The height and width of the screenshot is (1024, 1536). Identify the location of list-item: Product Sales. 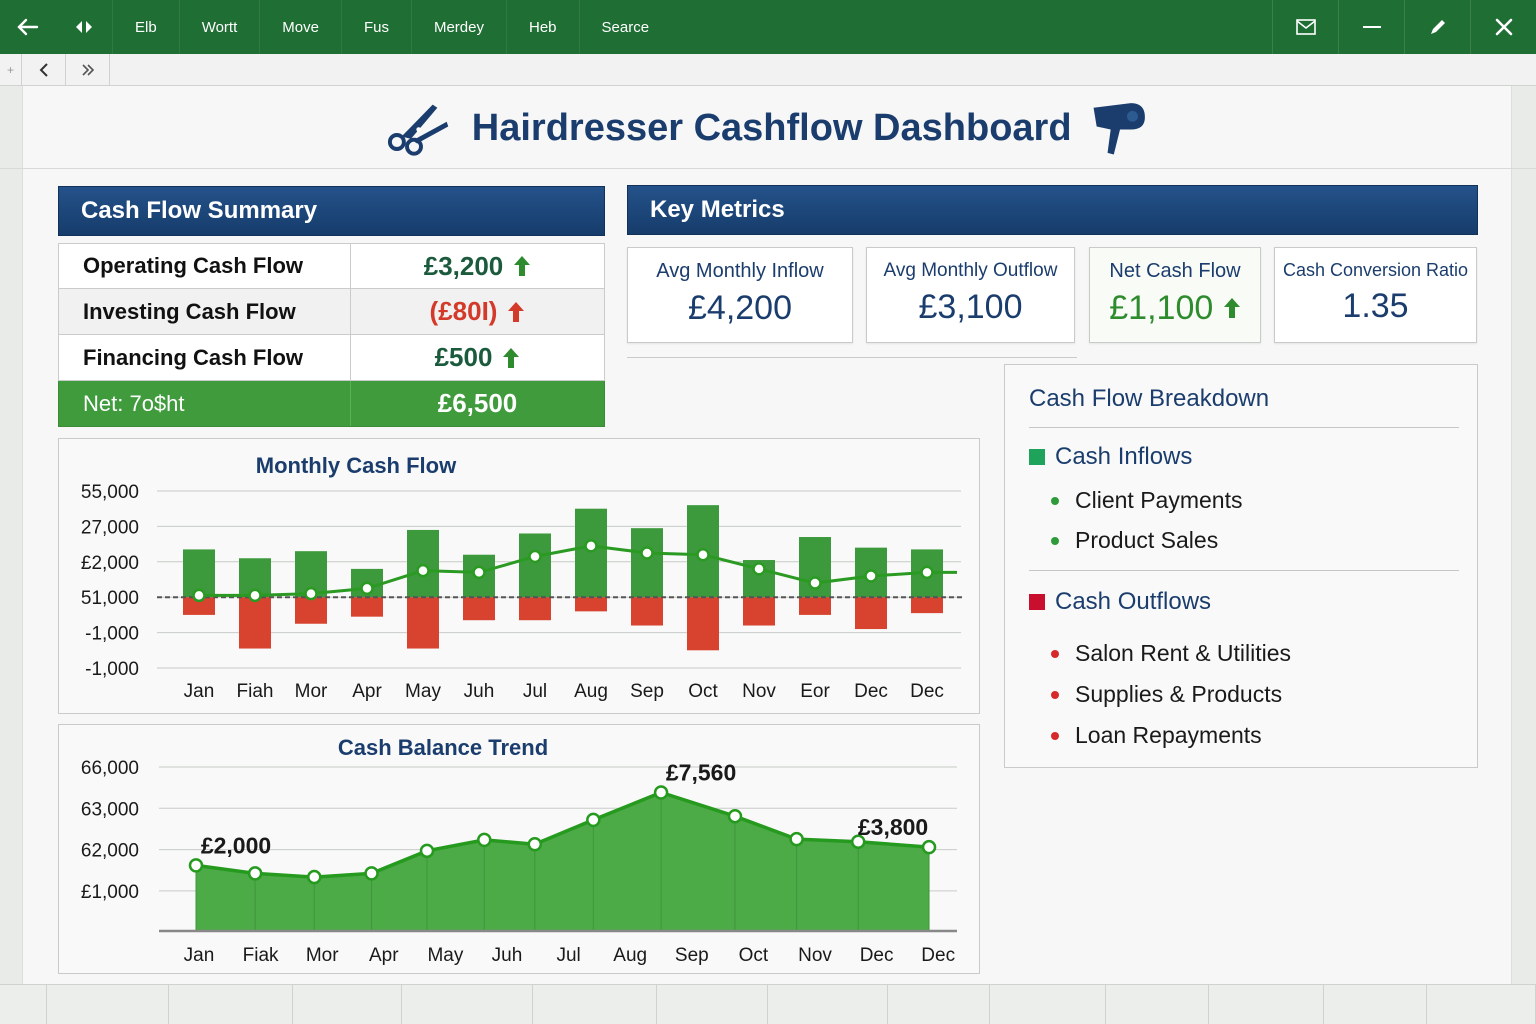
(1134, 540).